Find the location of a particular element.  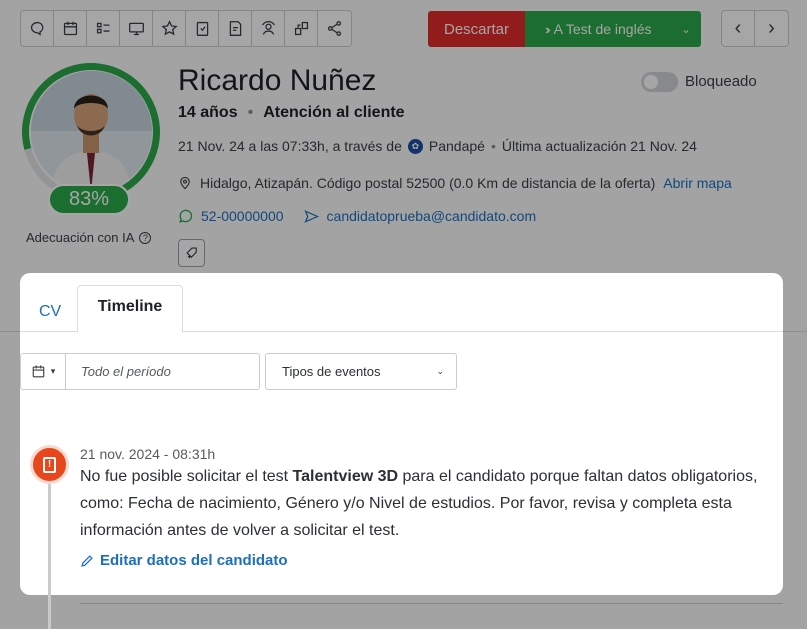

event-types-label: Tipos de eventos is located at coordinates (331, 371).